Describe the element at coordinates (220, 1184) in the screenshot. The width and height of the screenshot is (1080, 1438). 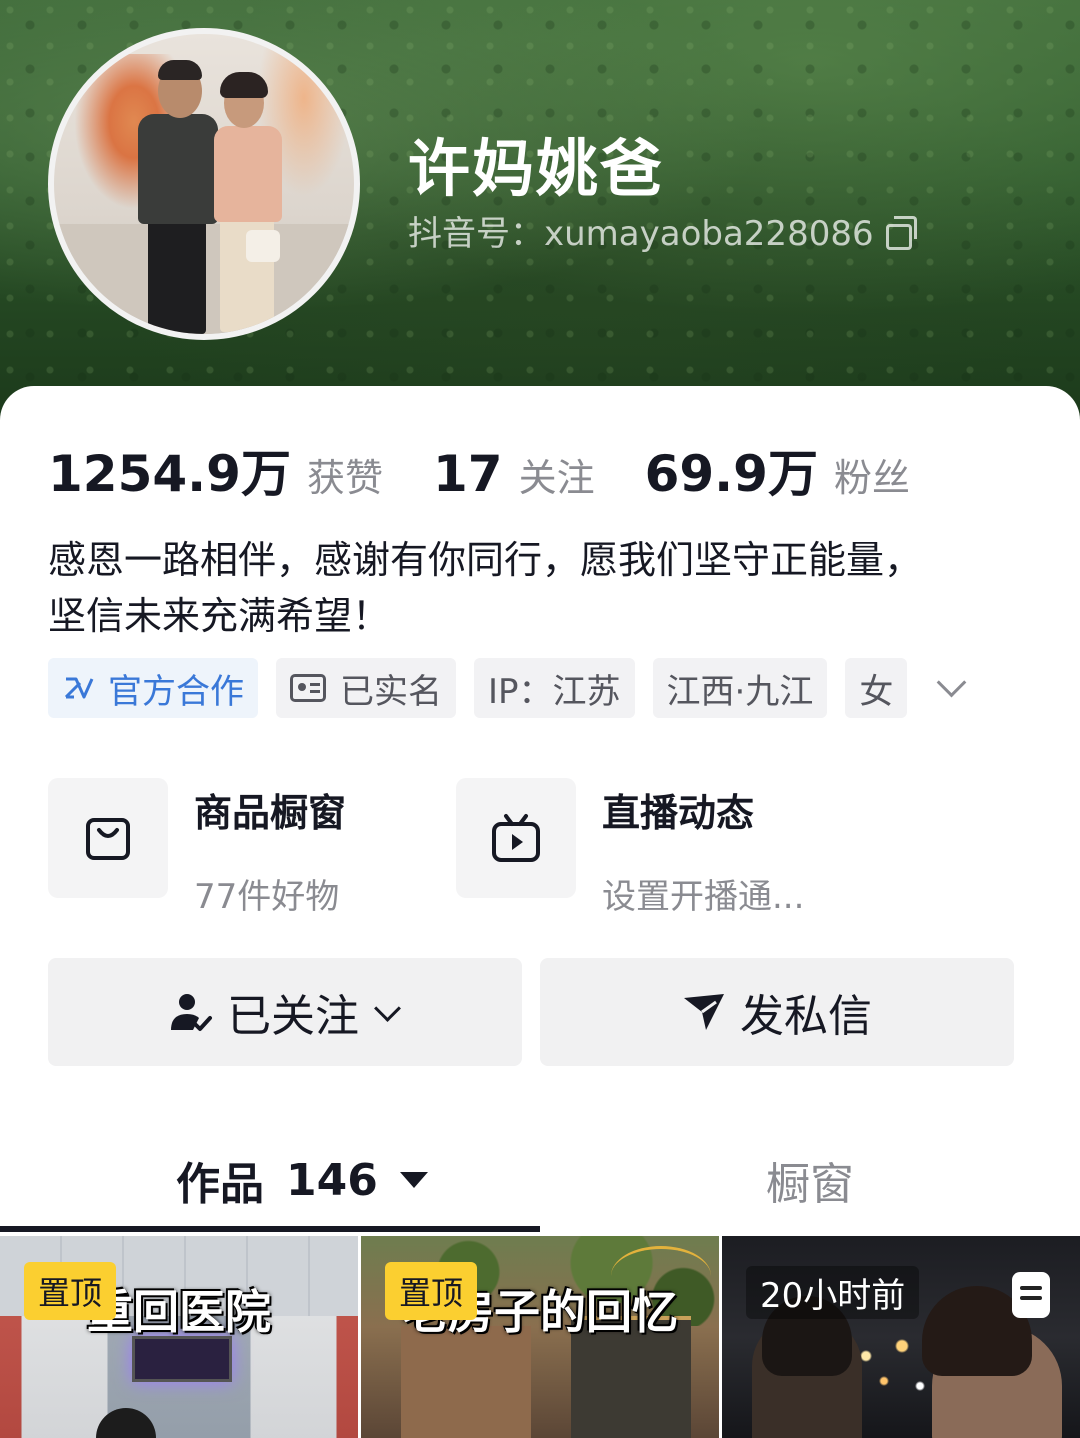
I see `tab-works-label: 作品` at that location.